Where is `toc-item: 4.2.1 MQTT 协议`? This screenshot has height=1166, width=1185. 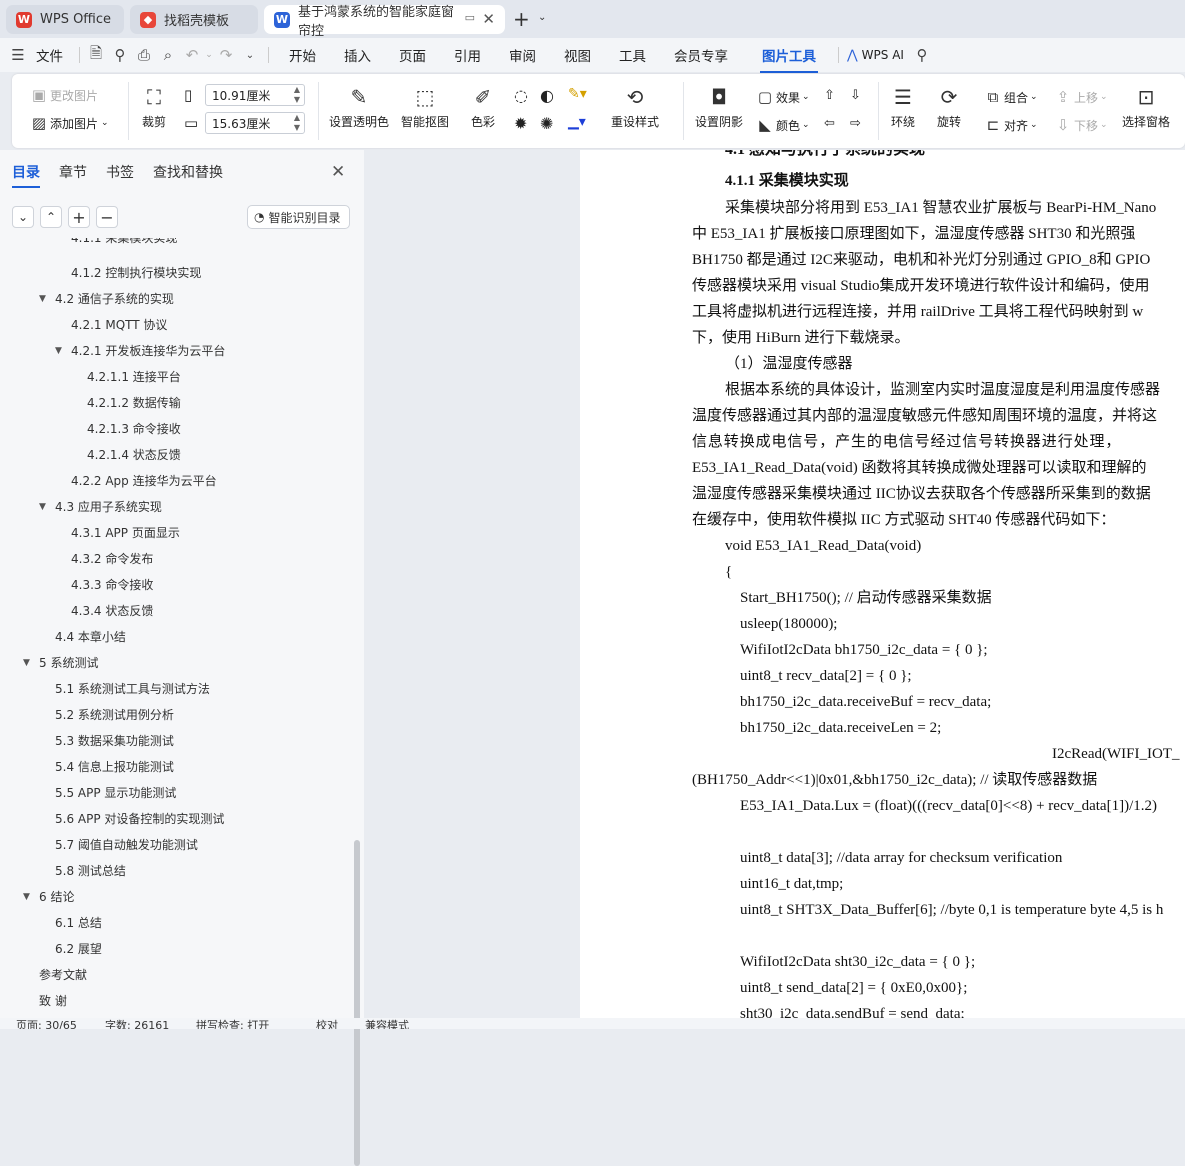
toc-item: 4.2.1 MQTT 协议 is located at coordinates (119, 325).